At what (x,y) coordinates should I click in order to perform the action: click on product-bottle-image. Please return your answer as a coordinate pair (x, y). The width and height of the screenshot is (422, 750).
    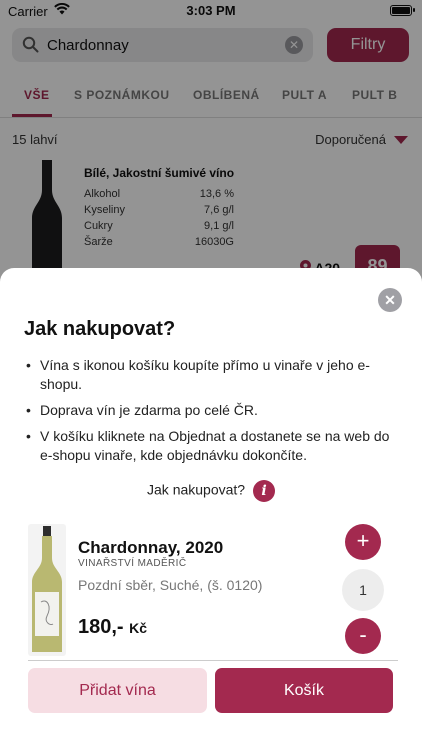
    Looking at the image, I should click on (47, 590).